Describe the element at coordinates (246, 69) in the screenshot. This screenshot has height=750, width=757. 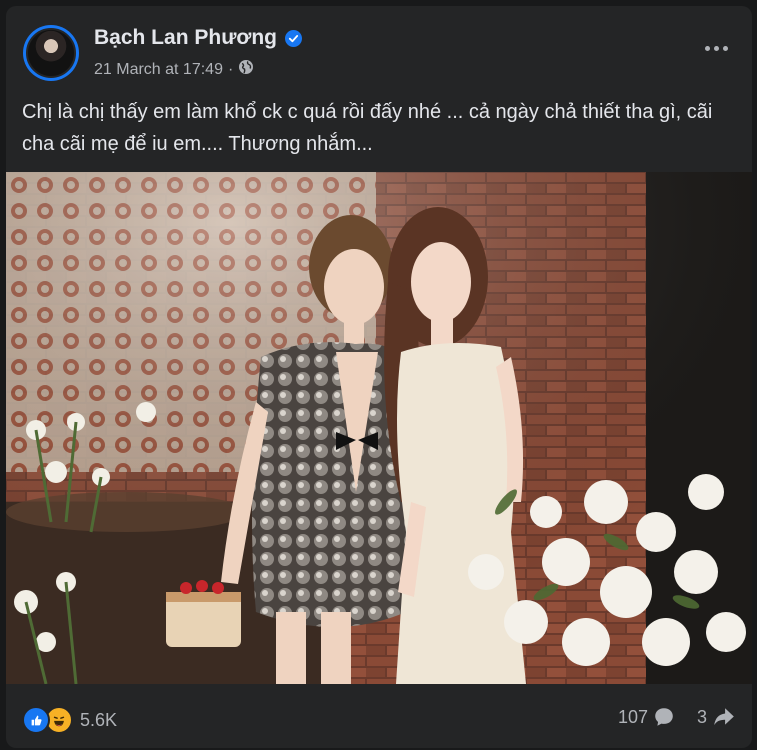
I see `globe-icon` at that location.